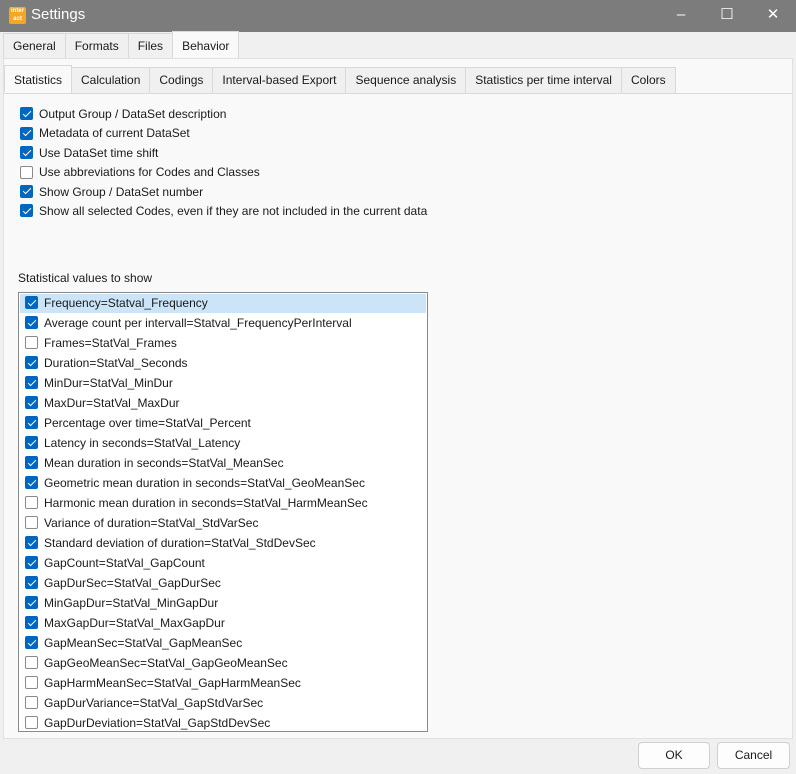 This screenshot has width=796, height=774. Describe the element at coordinates (164, 463) in the screenshot. I see `list-item-label: Mean duration in seconds=StatVal_MeanSec` at that location.